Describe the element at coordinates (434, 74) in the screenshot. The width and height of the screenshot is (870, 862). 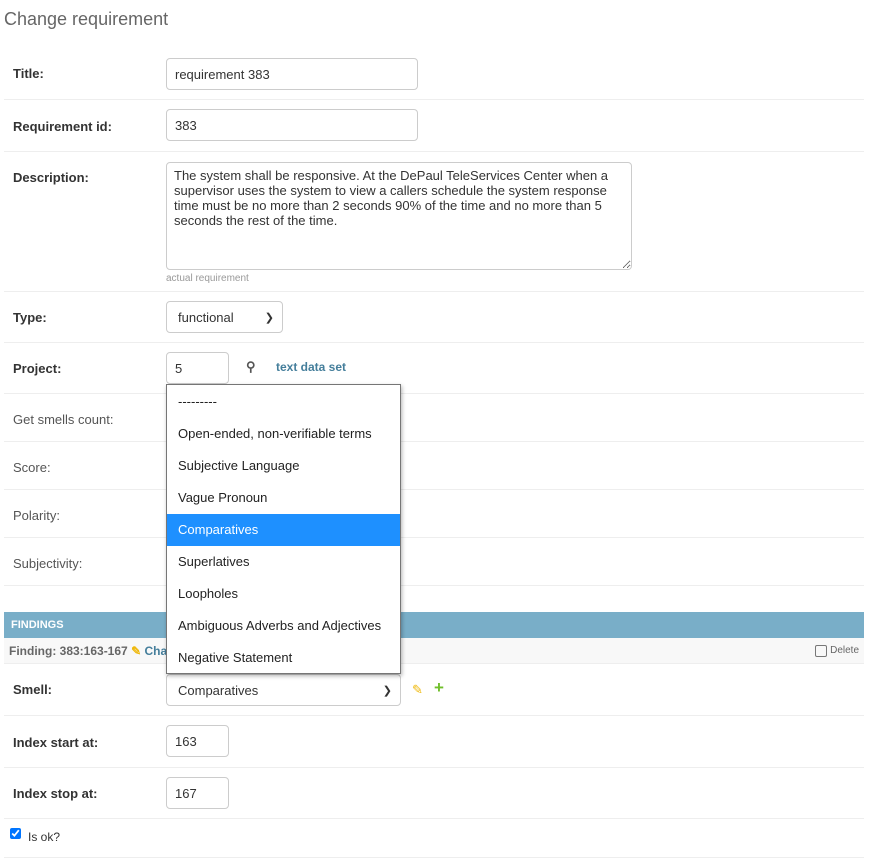
I see `row-title: Title: requirement 383` at that location.